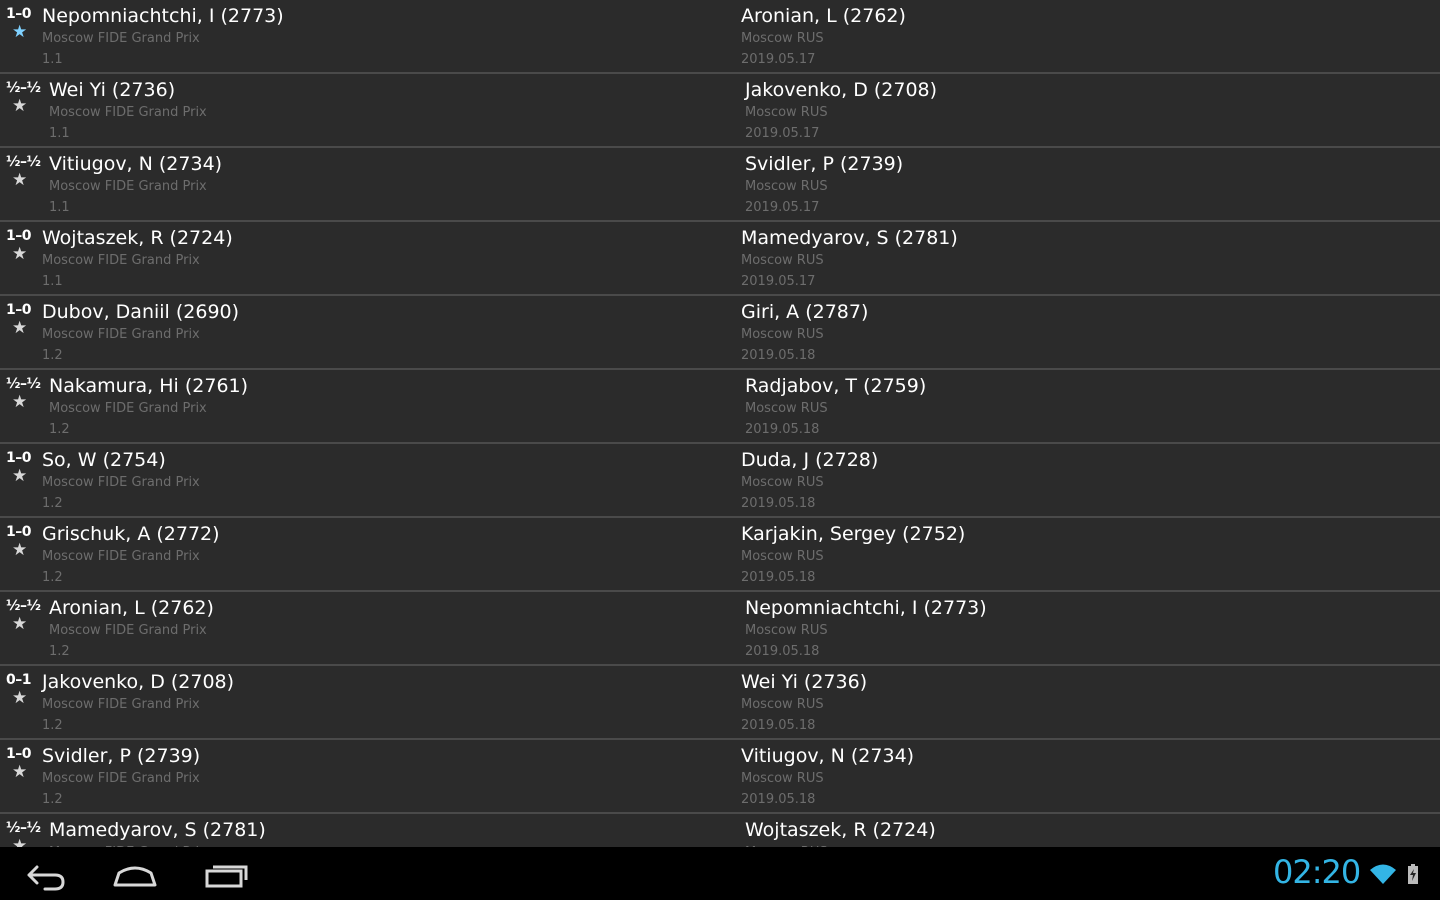 Image resolution: width=1440 pixels, height=900 pixels. I want to click on white-player-name: Jakovenko, D (2708), so click(138, 682).